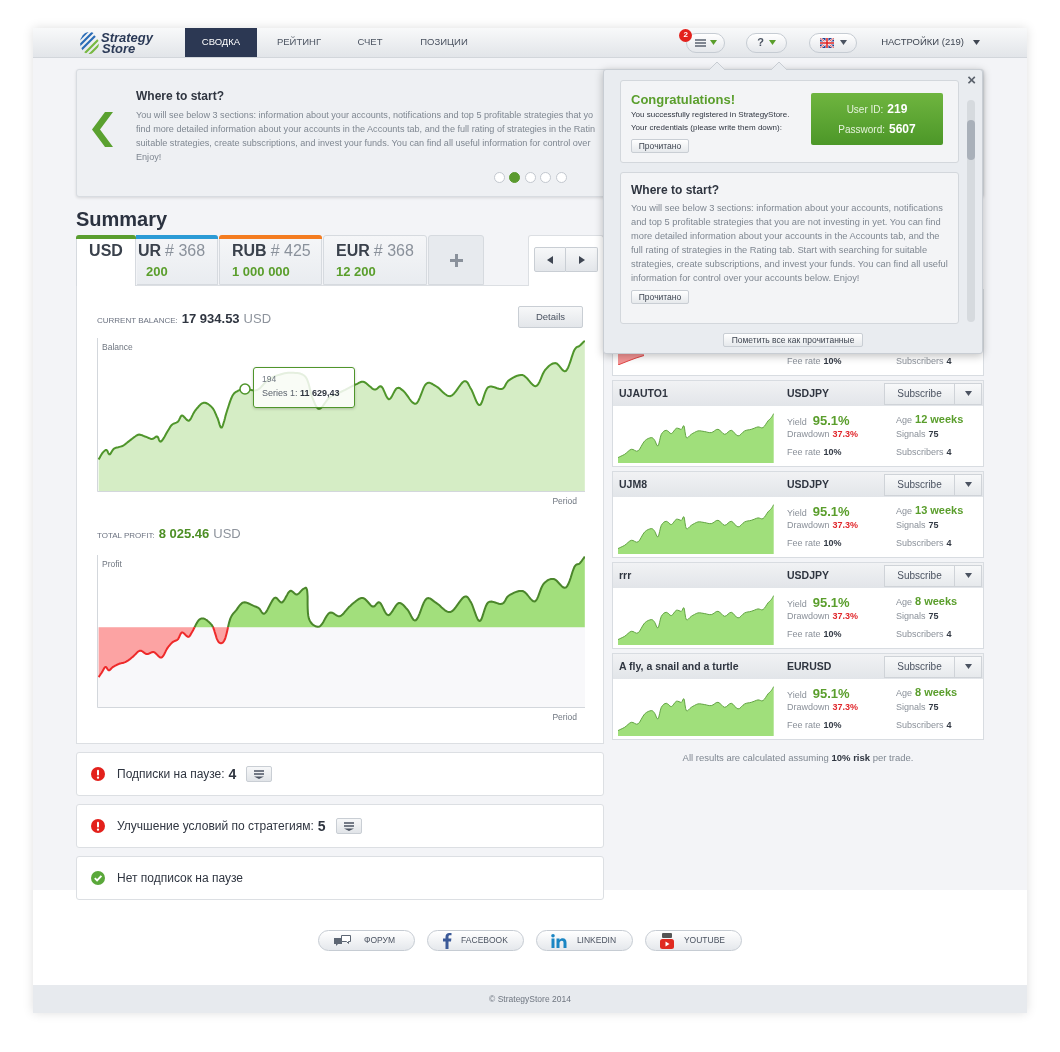 This screenshot has height=1052, width=1060. What do you see at coordinates (122, 219) in the screenshot?
I see `section-heading: Summary` at bounding box center [122, 219].